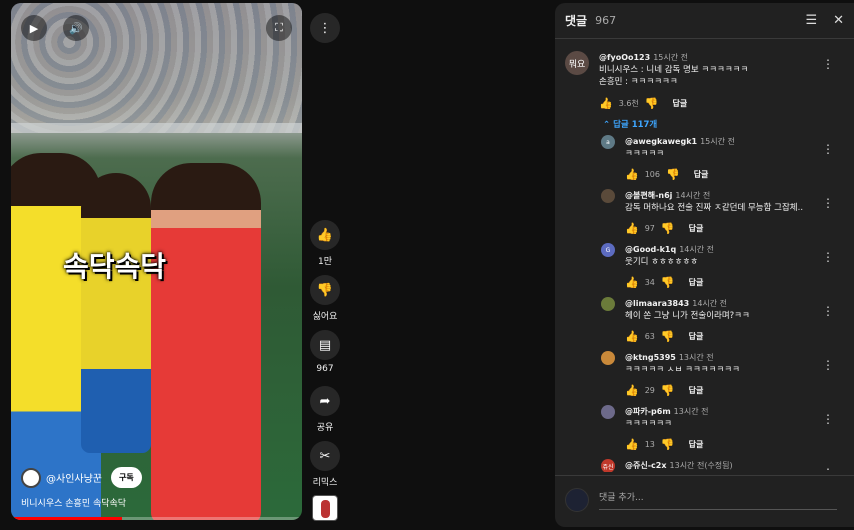  Describe the element at coordinates (76, 28) in the screenshot. I see `volume-icon: 🔊` at that location.